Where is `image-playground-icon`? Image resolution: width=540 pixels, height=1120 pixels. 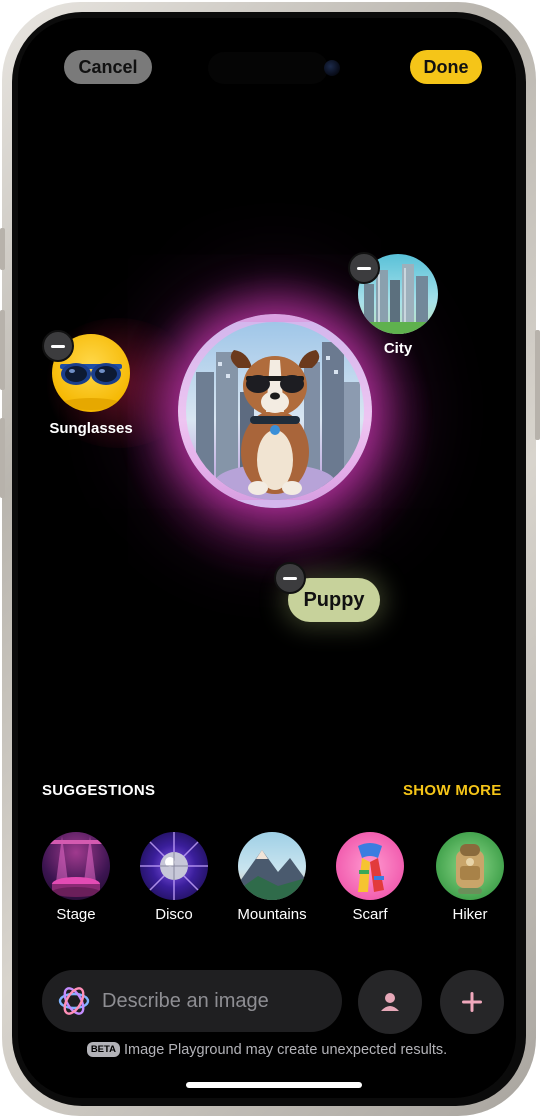 image-playground-icon is located at coordinates (74, 1001).